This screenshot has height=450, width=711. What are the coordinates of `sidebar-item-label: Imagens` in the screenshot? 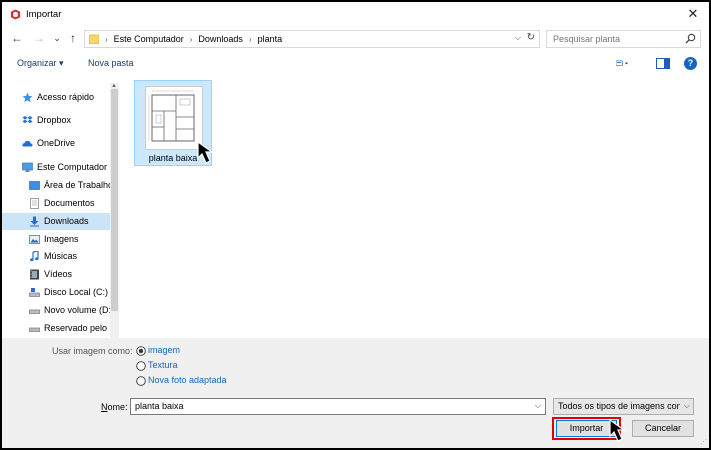 It's located at (61, 239).